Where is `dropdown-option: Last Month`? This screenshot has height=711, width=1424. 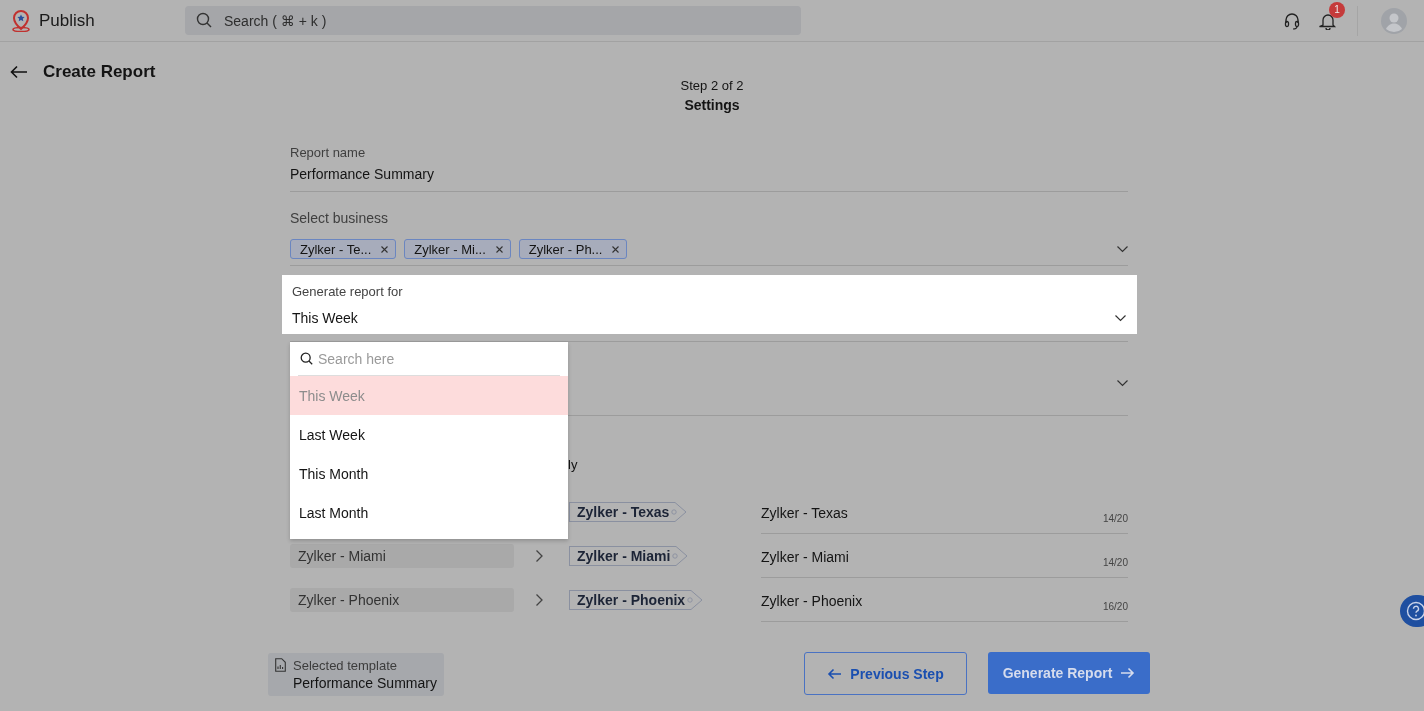 dropdown-option: Last Month is located at coordinates (429, 512).